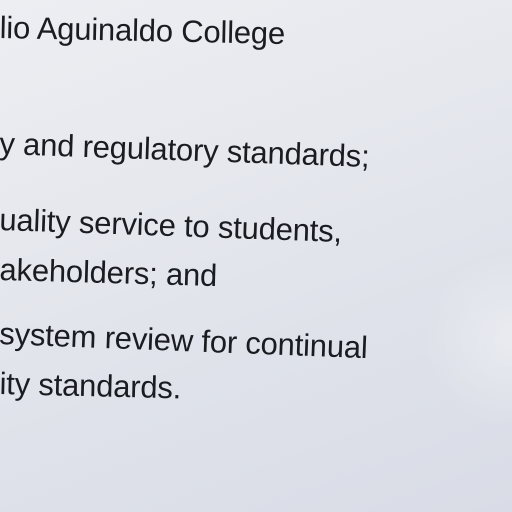  I want to click on document-header: lio Aguinaldo College, so click(143, 30).